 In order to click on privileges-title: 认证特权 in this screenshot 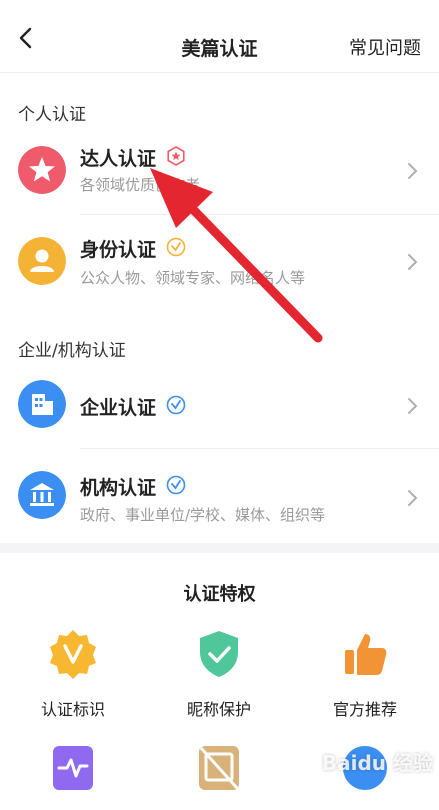, I will do `click(219, 594)`.